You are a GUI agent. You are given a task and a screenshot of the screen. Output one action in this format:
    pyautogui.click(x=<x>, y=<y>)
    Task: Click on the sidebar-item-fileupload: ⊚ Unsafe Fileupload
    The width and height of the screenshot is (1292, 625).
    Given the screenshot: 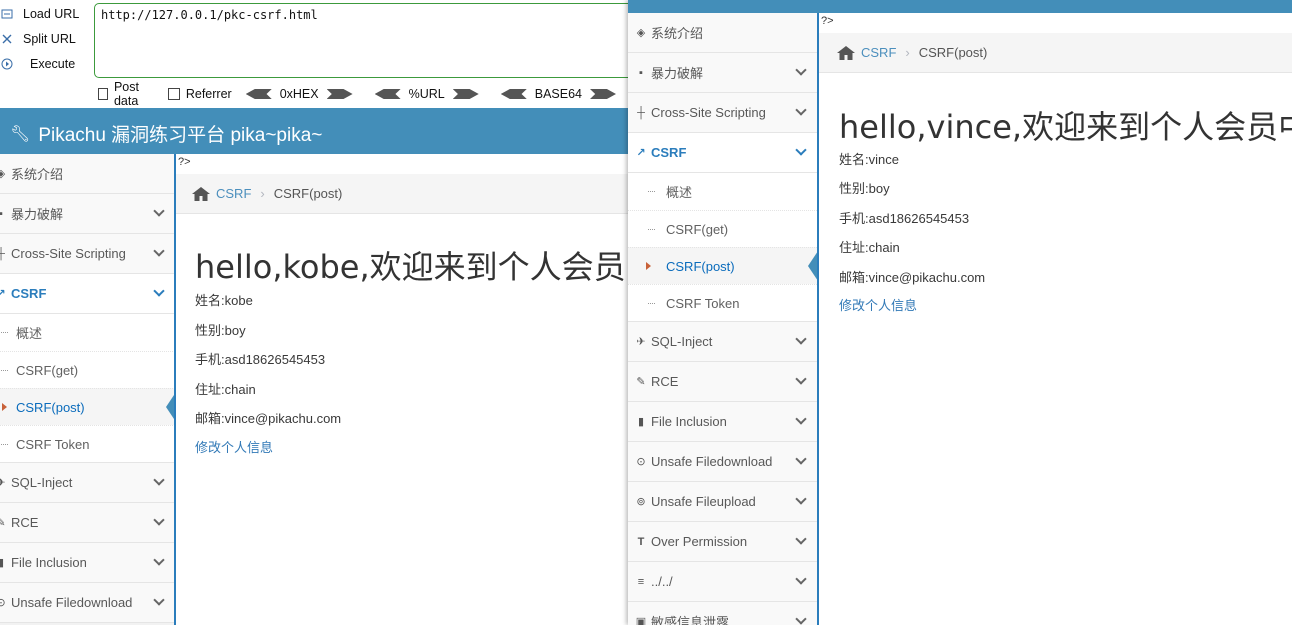 What is the action you would take?
    pyautogui.click(x=722, y=502)
    